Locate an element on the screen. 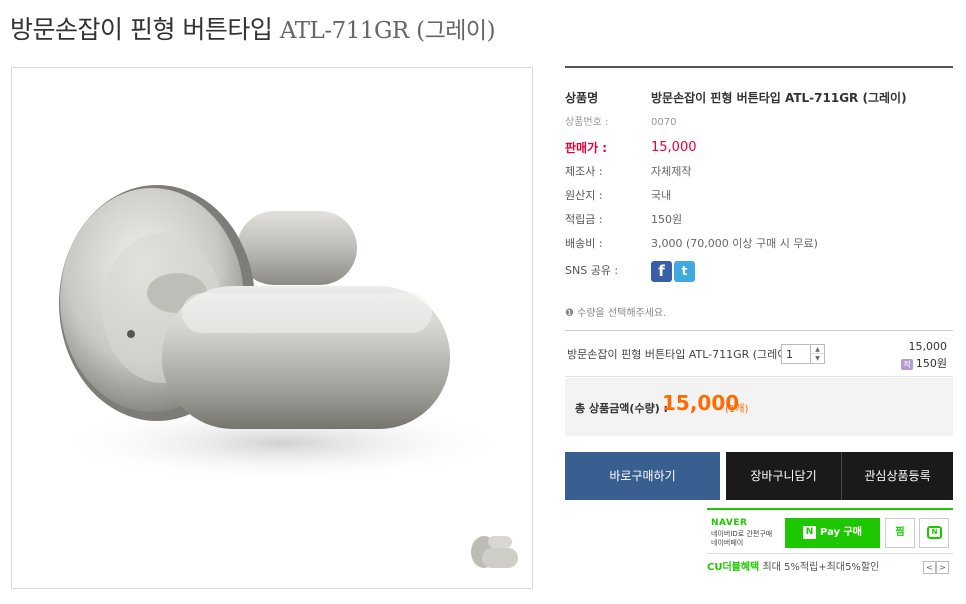 The width and height of the screenshot is (966, 604). naver-pay-button: N Pay 구매 is located at coordinates (832, 533).